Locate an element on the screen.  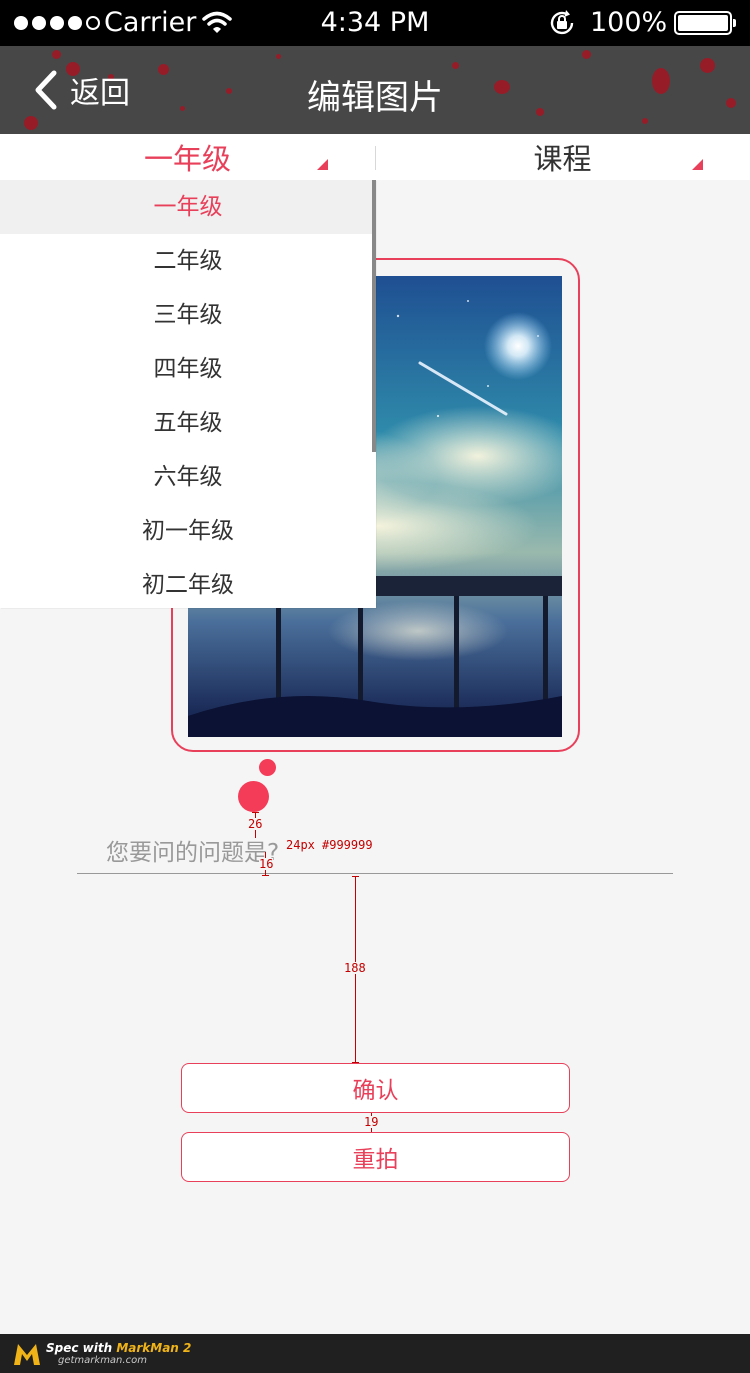
question-underline is located at coordinates (375, 873).